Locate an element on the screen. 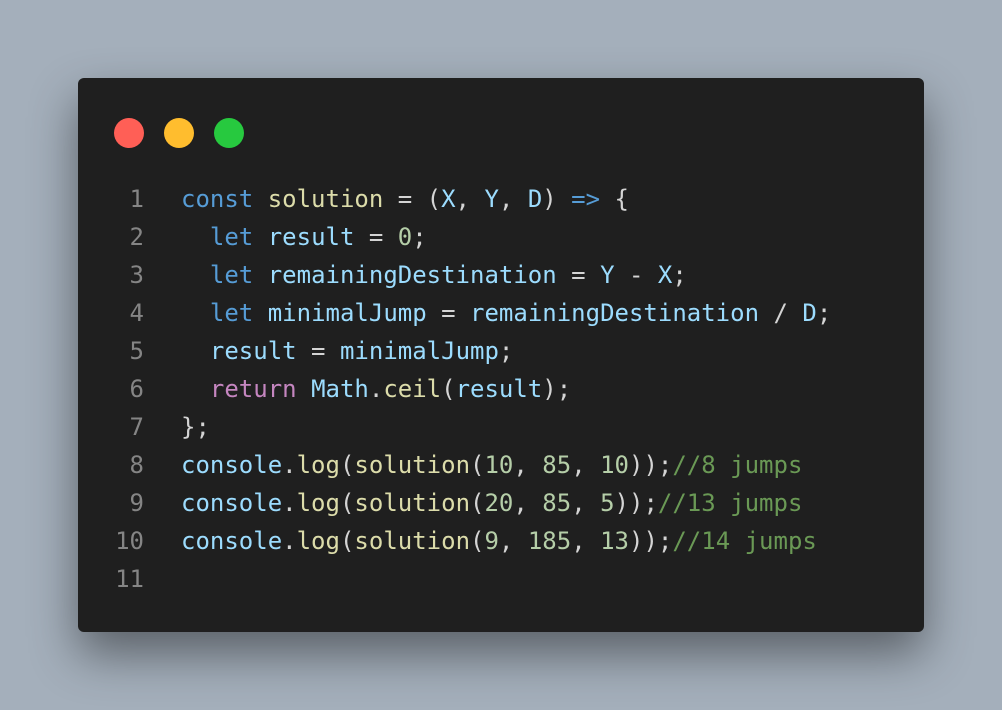  line-source: let result = 0; is located at coordinates (304, 237).